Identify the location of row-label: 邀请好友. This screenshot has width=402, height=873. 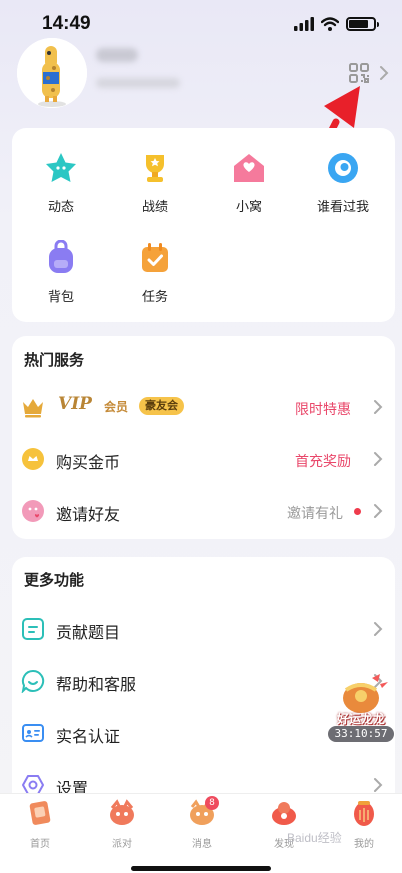
(88, 514).